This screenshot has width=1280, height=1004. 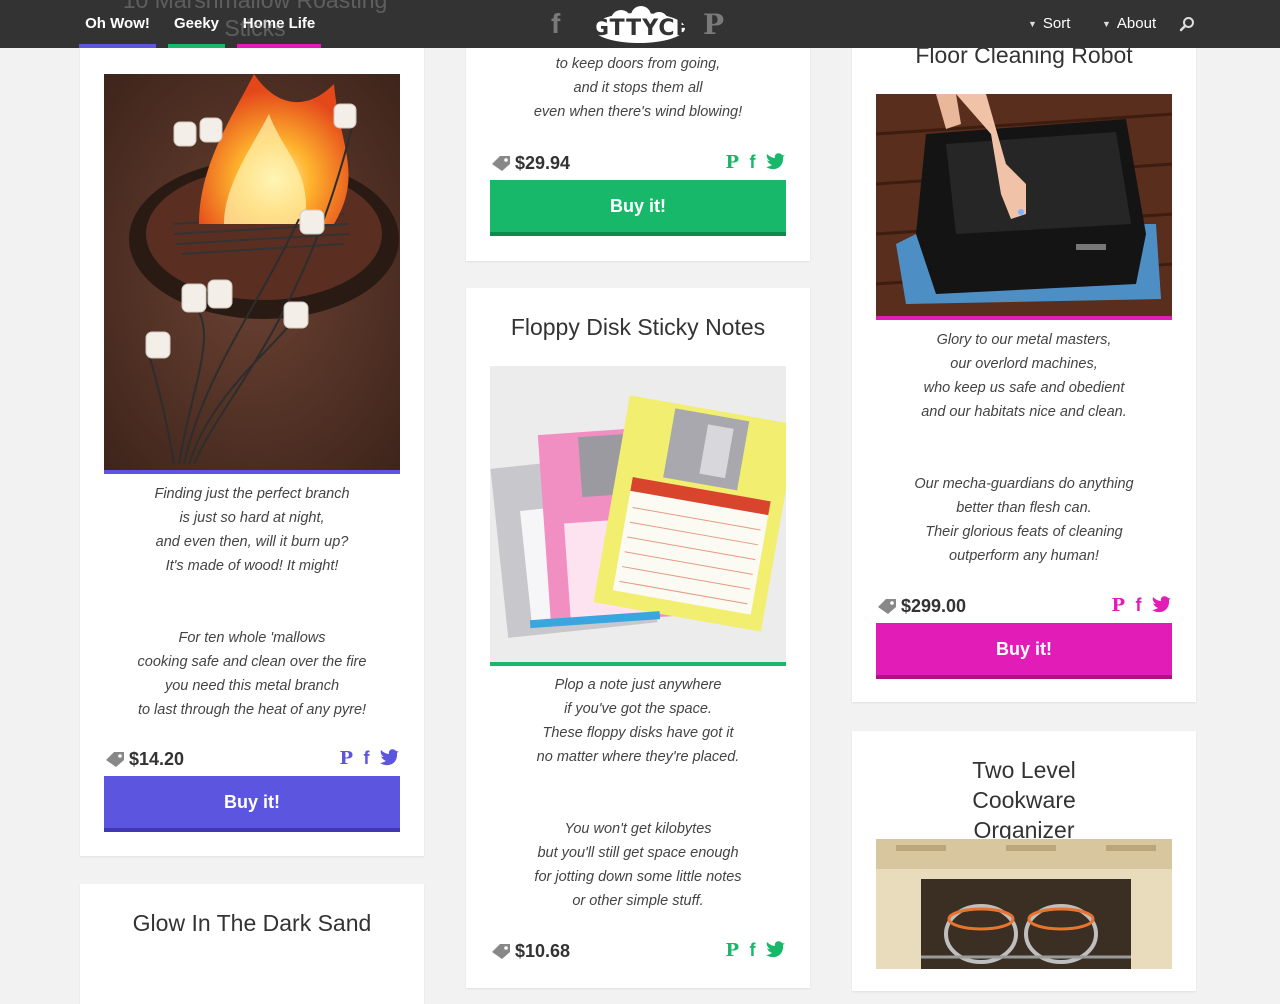 What do you see at coordinates (1106, 24) in the screenshot?
I see `caret-down-icon: ▼` at bounding box center [1106, 24].